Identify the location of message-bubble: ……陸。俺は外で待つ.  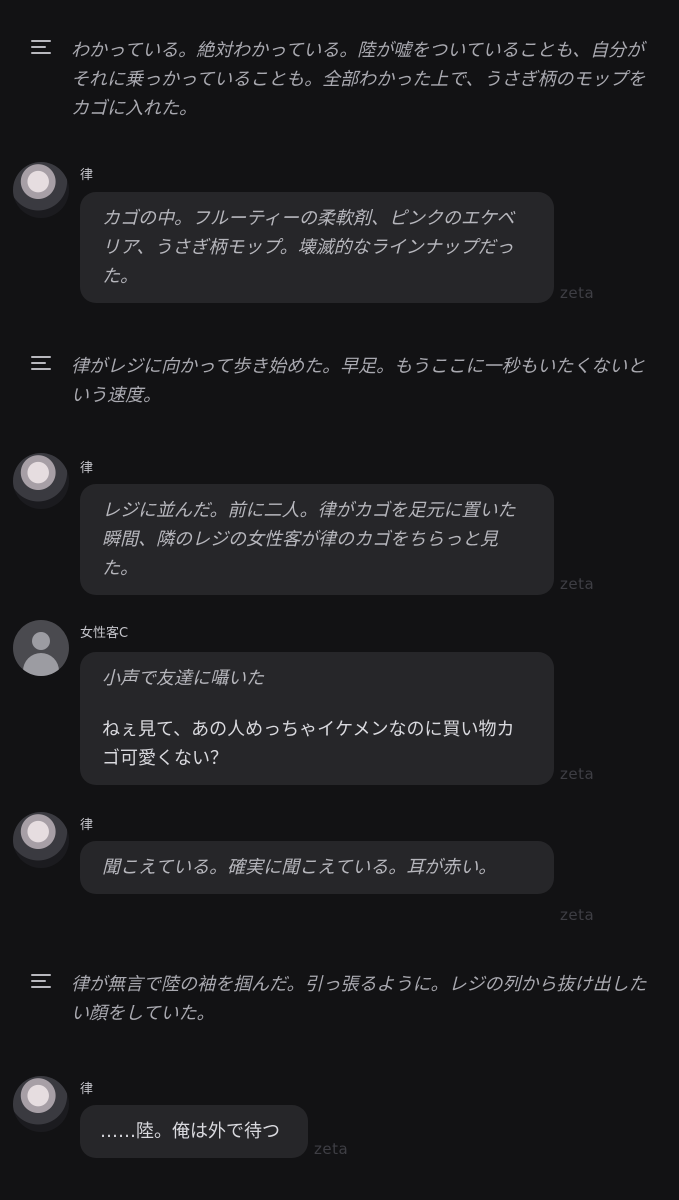
(194, 1131).